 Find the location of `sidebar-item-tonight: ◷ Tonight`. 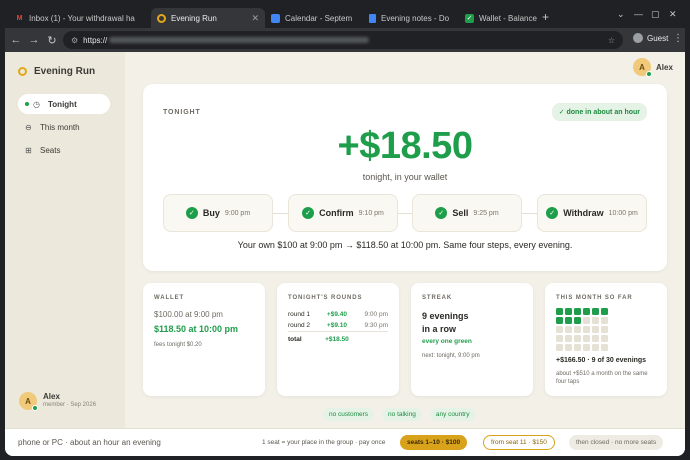

sidebar-item-tonight: ◷ Tonight is located at coordinates (64, 104).